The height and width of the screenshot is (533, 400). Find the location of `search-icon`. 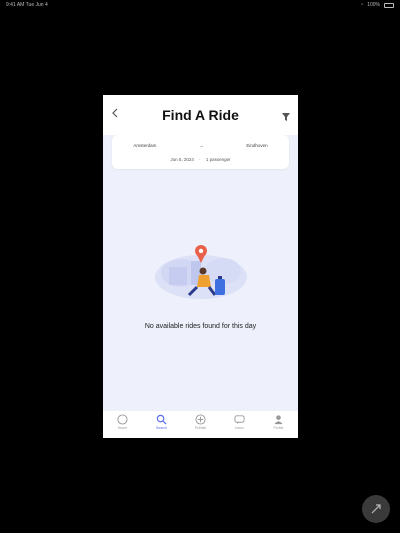

search-icon is located at coordinates (161, 419).